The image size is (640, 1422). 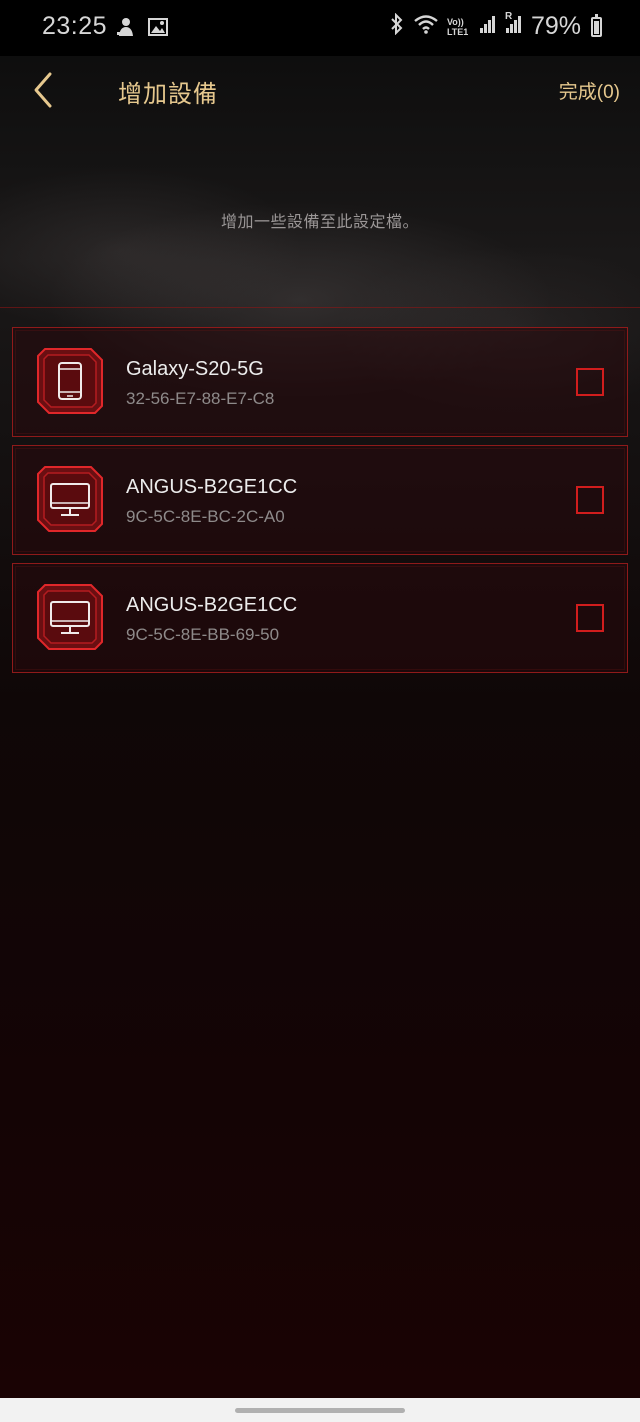 What do you see at coordinates (70, 383) in the screenshot?
I see `phone-icon` at bounding box center [70, 383].